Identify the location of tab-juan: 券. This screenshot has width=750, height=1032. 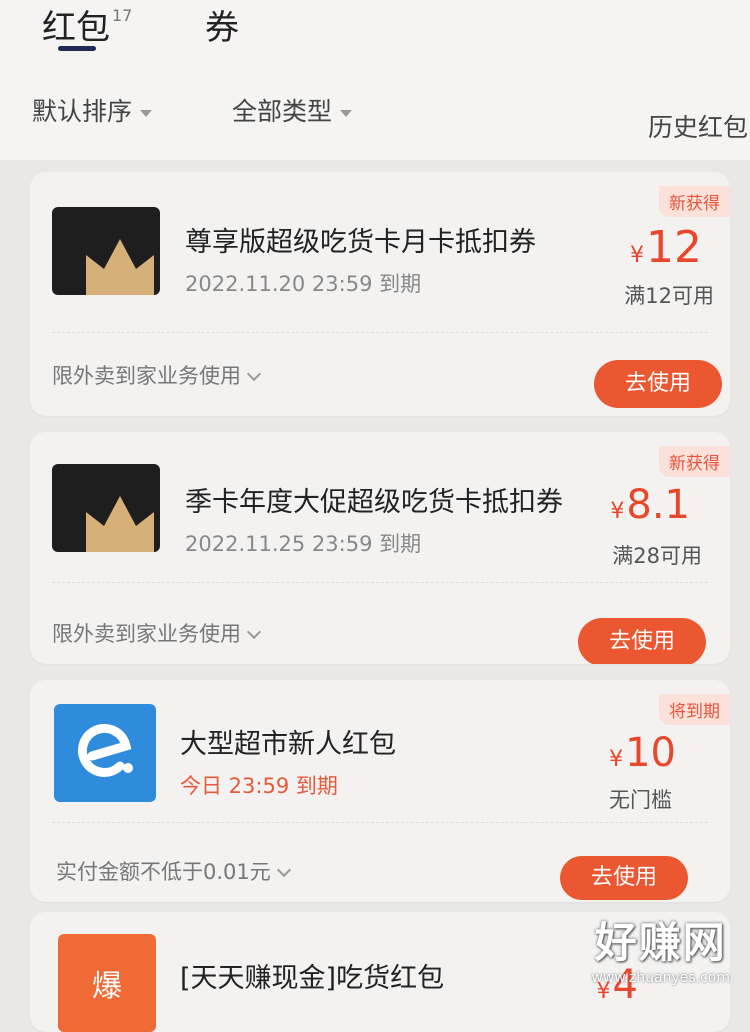
(222, 24).